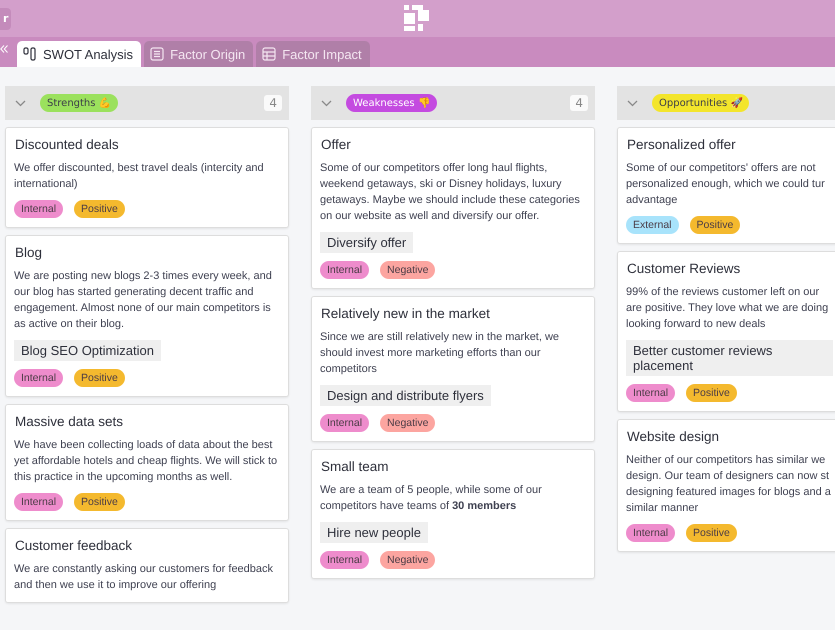 The width and height of the screenshot is (835, 630). What do you see at coordinates (29, 252) in the screenshot?
I see `card-title: Blog` at bounding box center [29, 252].